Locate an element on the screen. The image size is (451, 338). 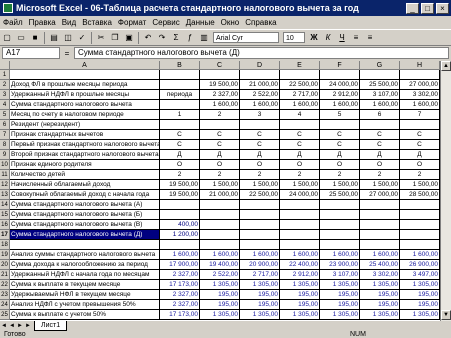
data-cell: 19 500,00 is located at coordinates (180, 185).